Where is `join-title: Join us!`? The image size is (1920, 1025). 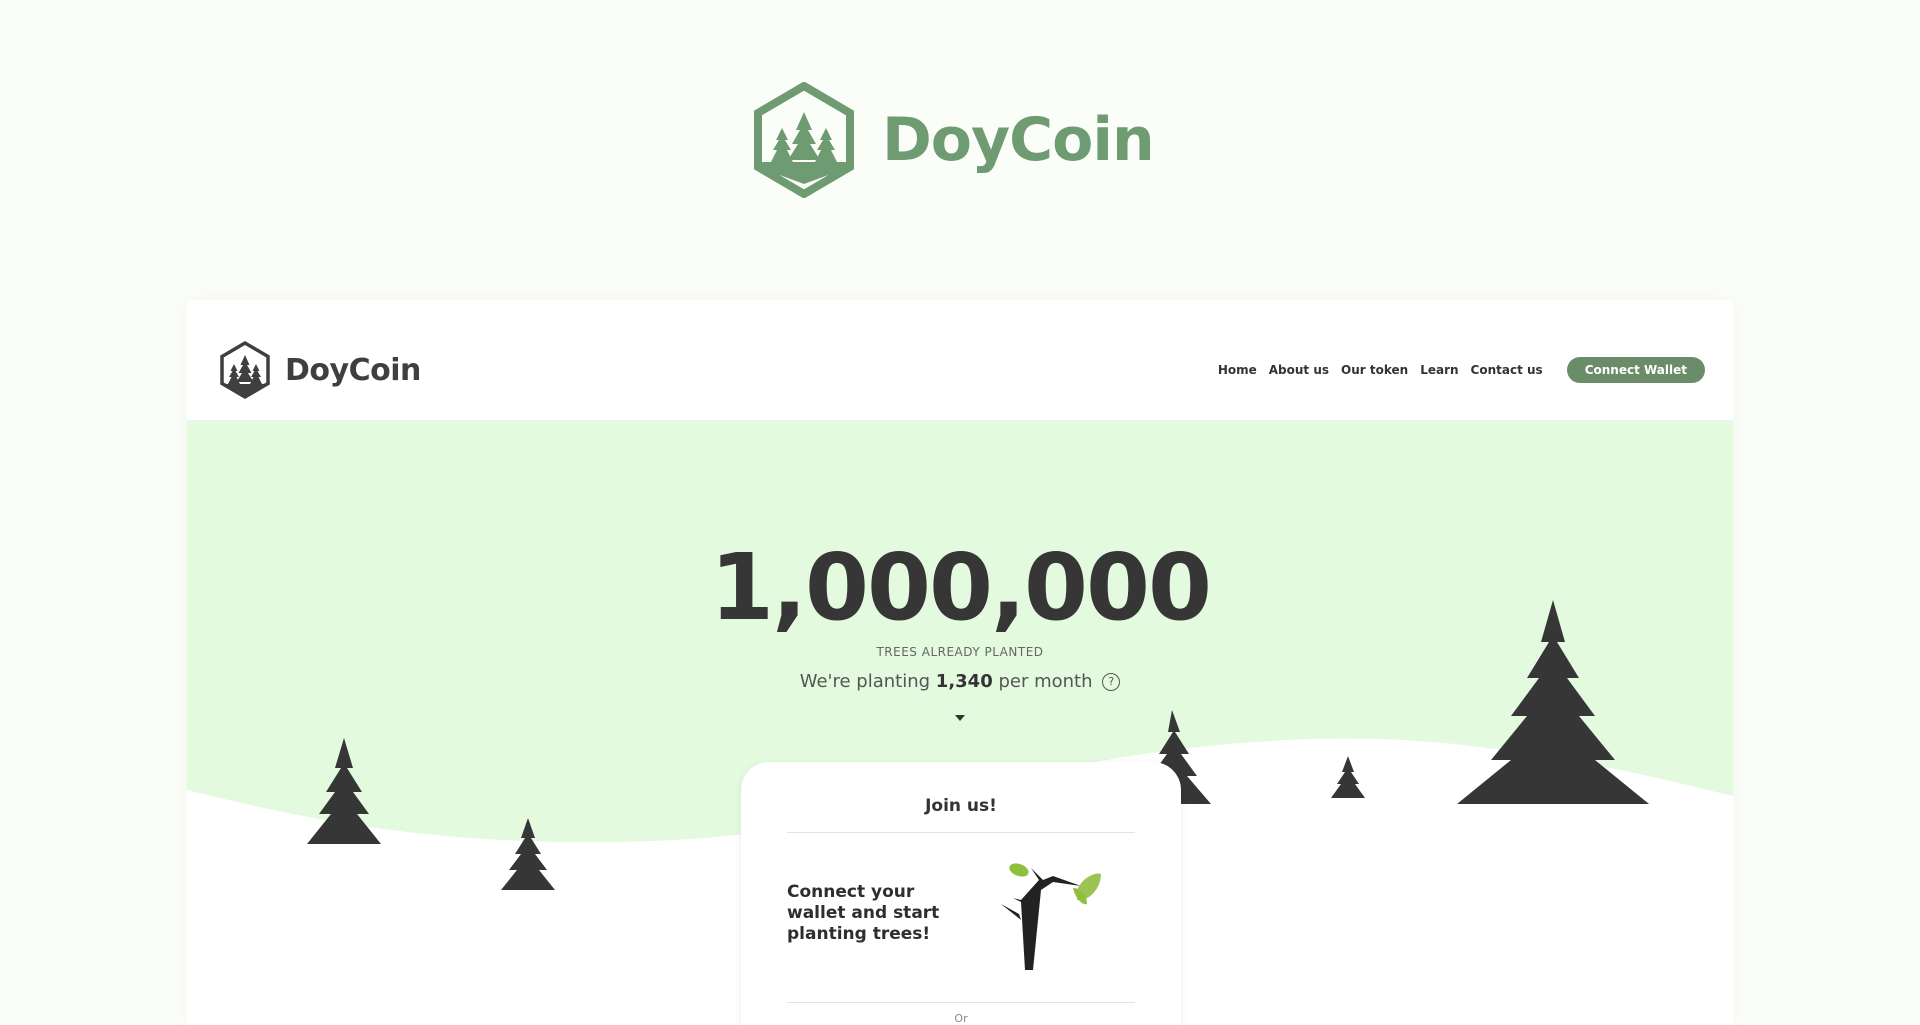 join-title: Join us! is located at coordinates (961, 806).